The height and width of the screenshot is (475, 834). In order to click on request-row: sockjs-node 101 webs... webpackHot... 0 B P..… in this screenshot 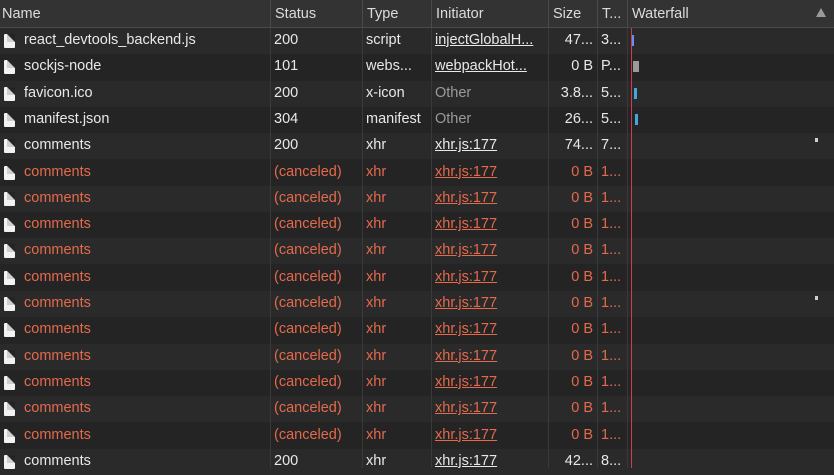, I will do `click(417, 67)`.